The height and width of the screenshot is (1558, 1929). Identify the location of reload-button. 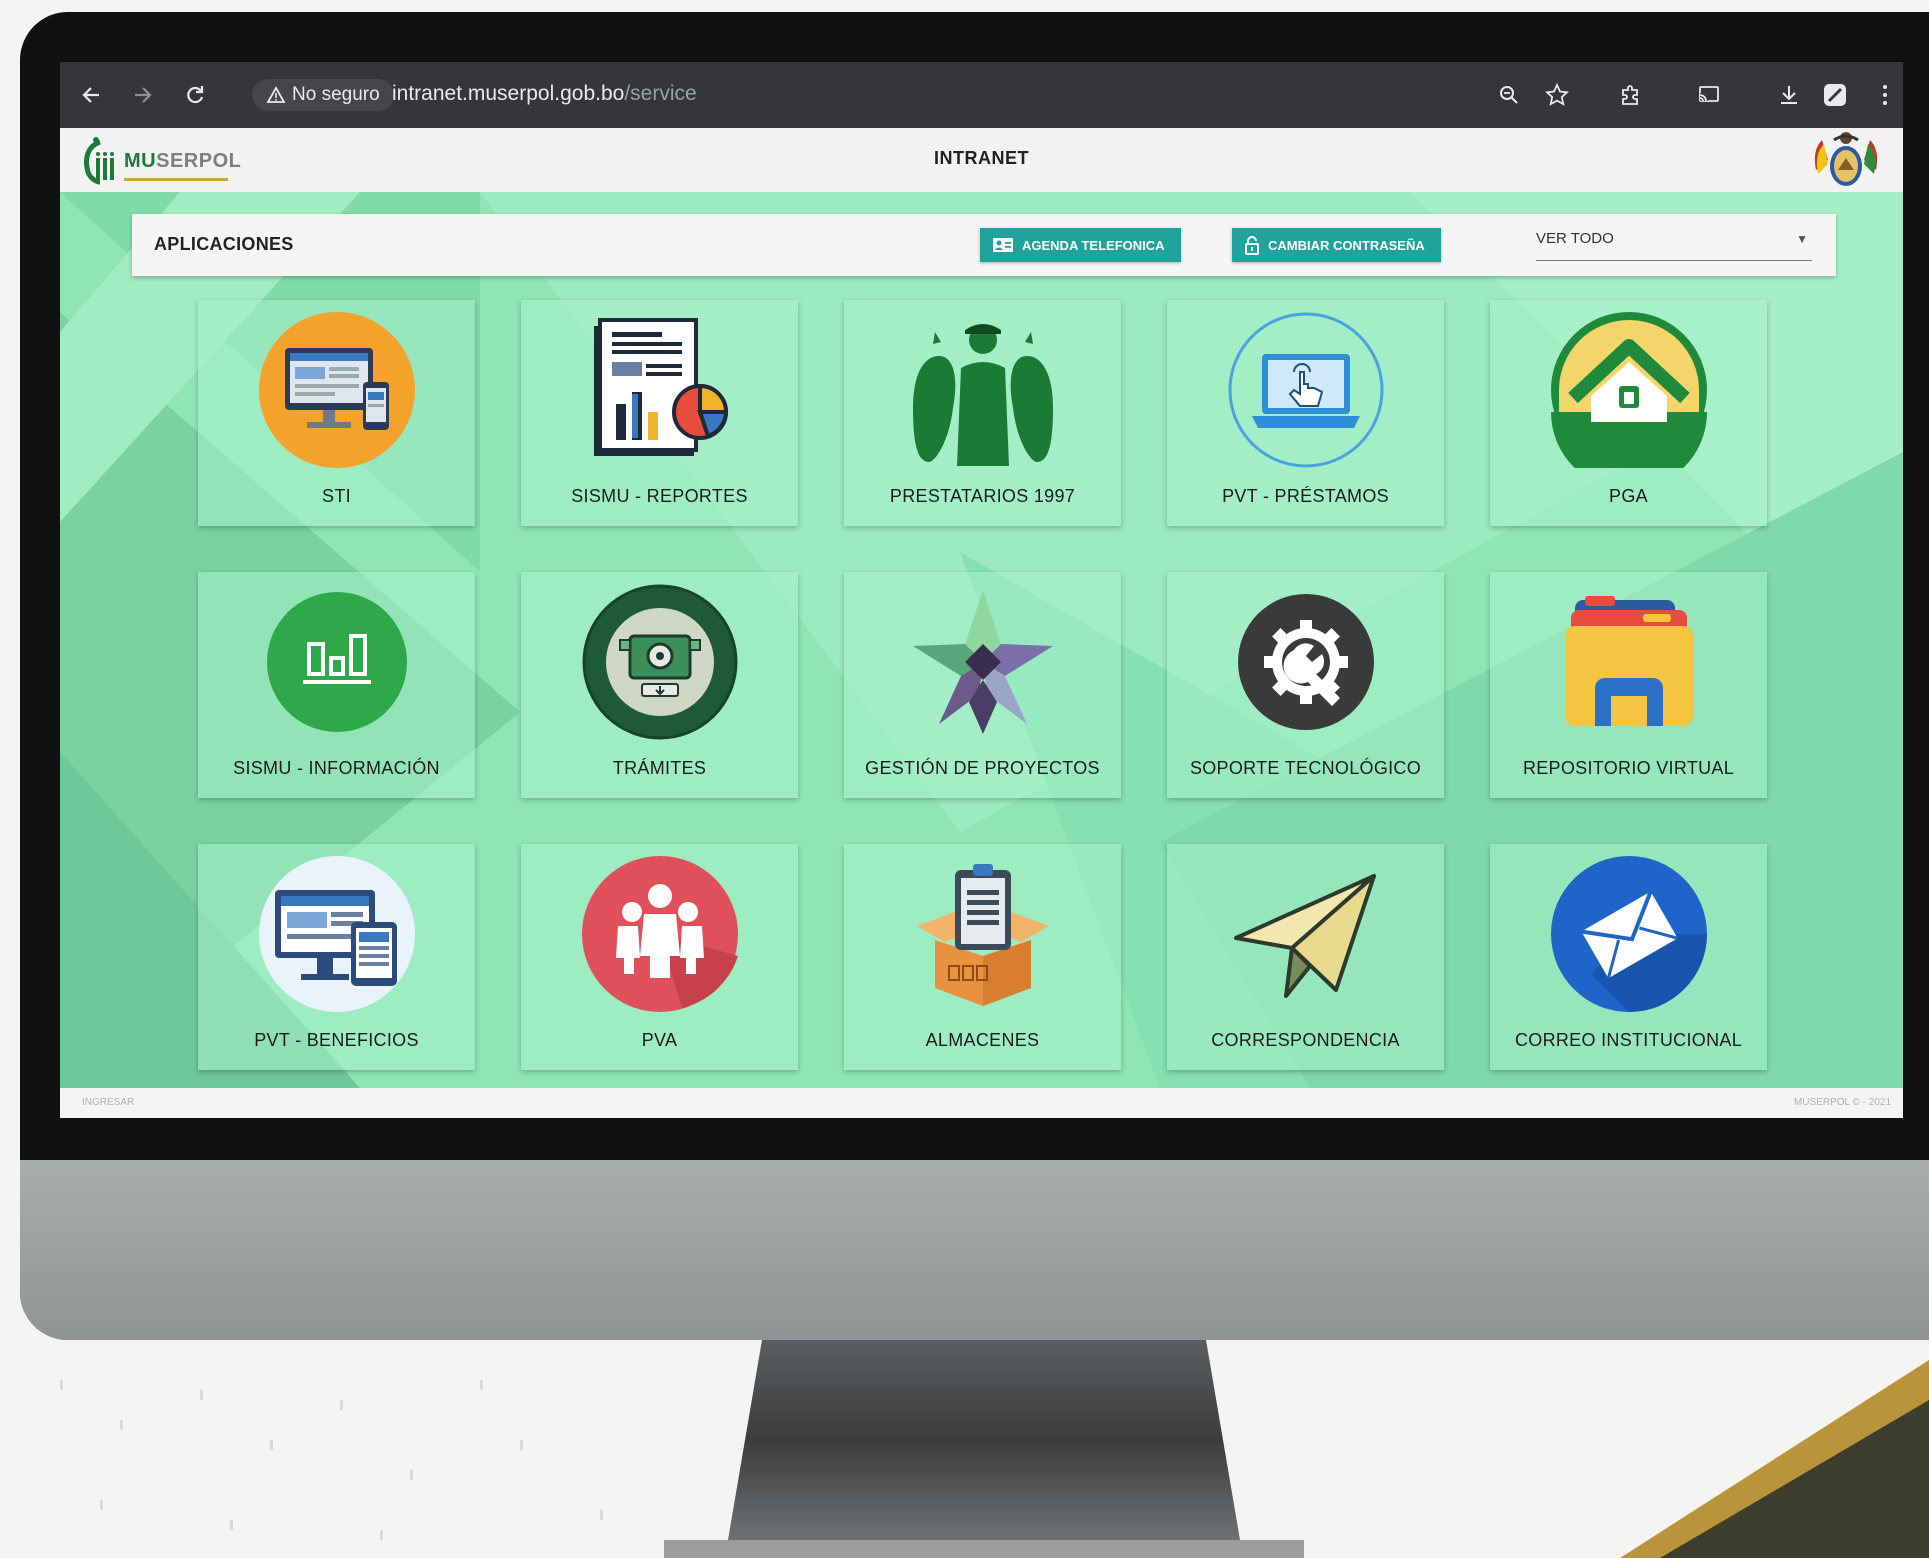
(195, 95).